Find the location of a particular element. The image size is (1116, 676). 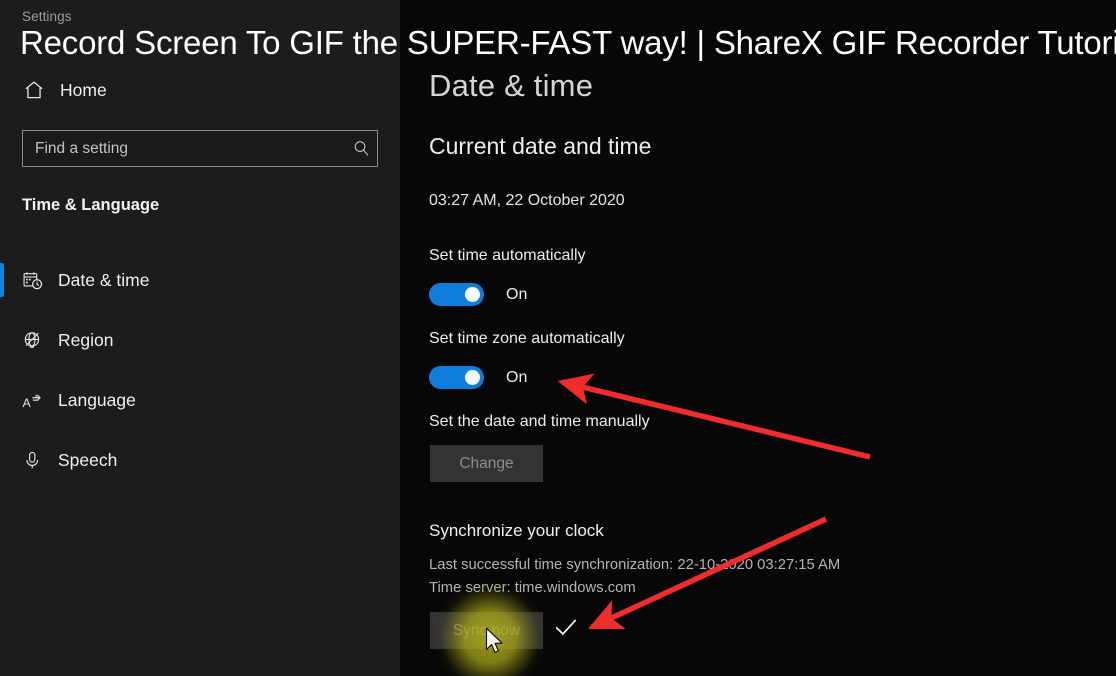

checkmark-icon is located at coordinates (566, 627).